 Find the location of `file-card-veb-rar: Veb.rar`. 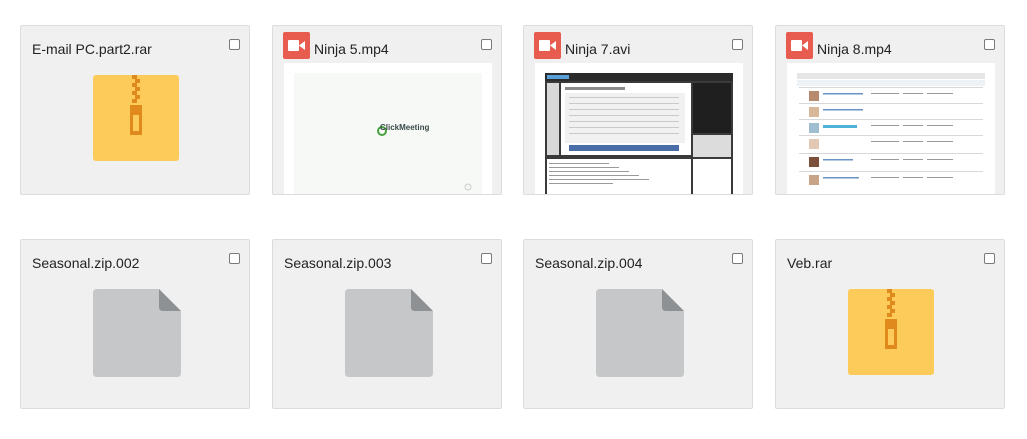

file-card-veb-rar: Veb.rar is located at coordinates (890, 324).